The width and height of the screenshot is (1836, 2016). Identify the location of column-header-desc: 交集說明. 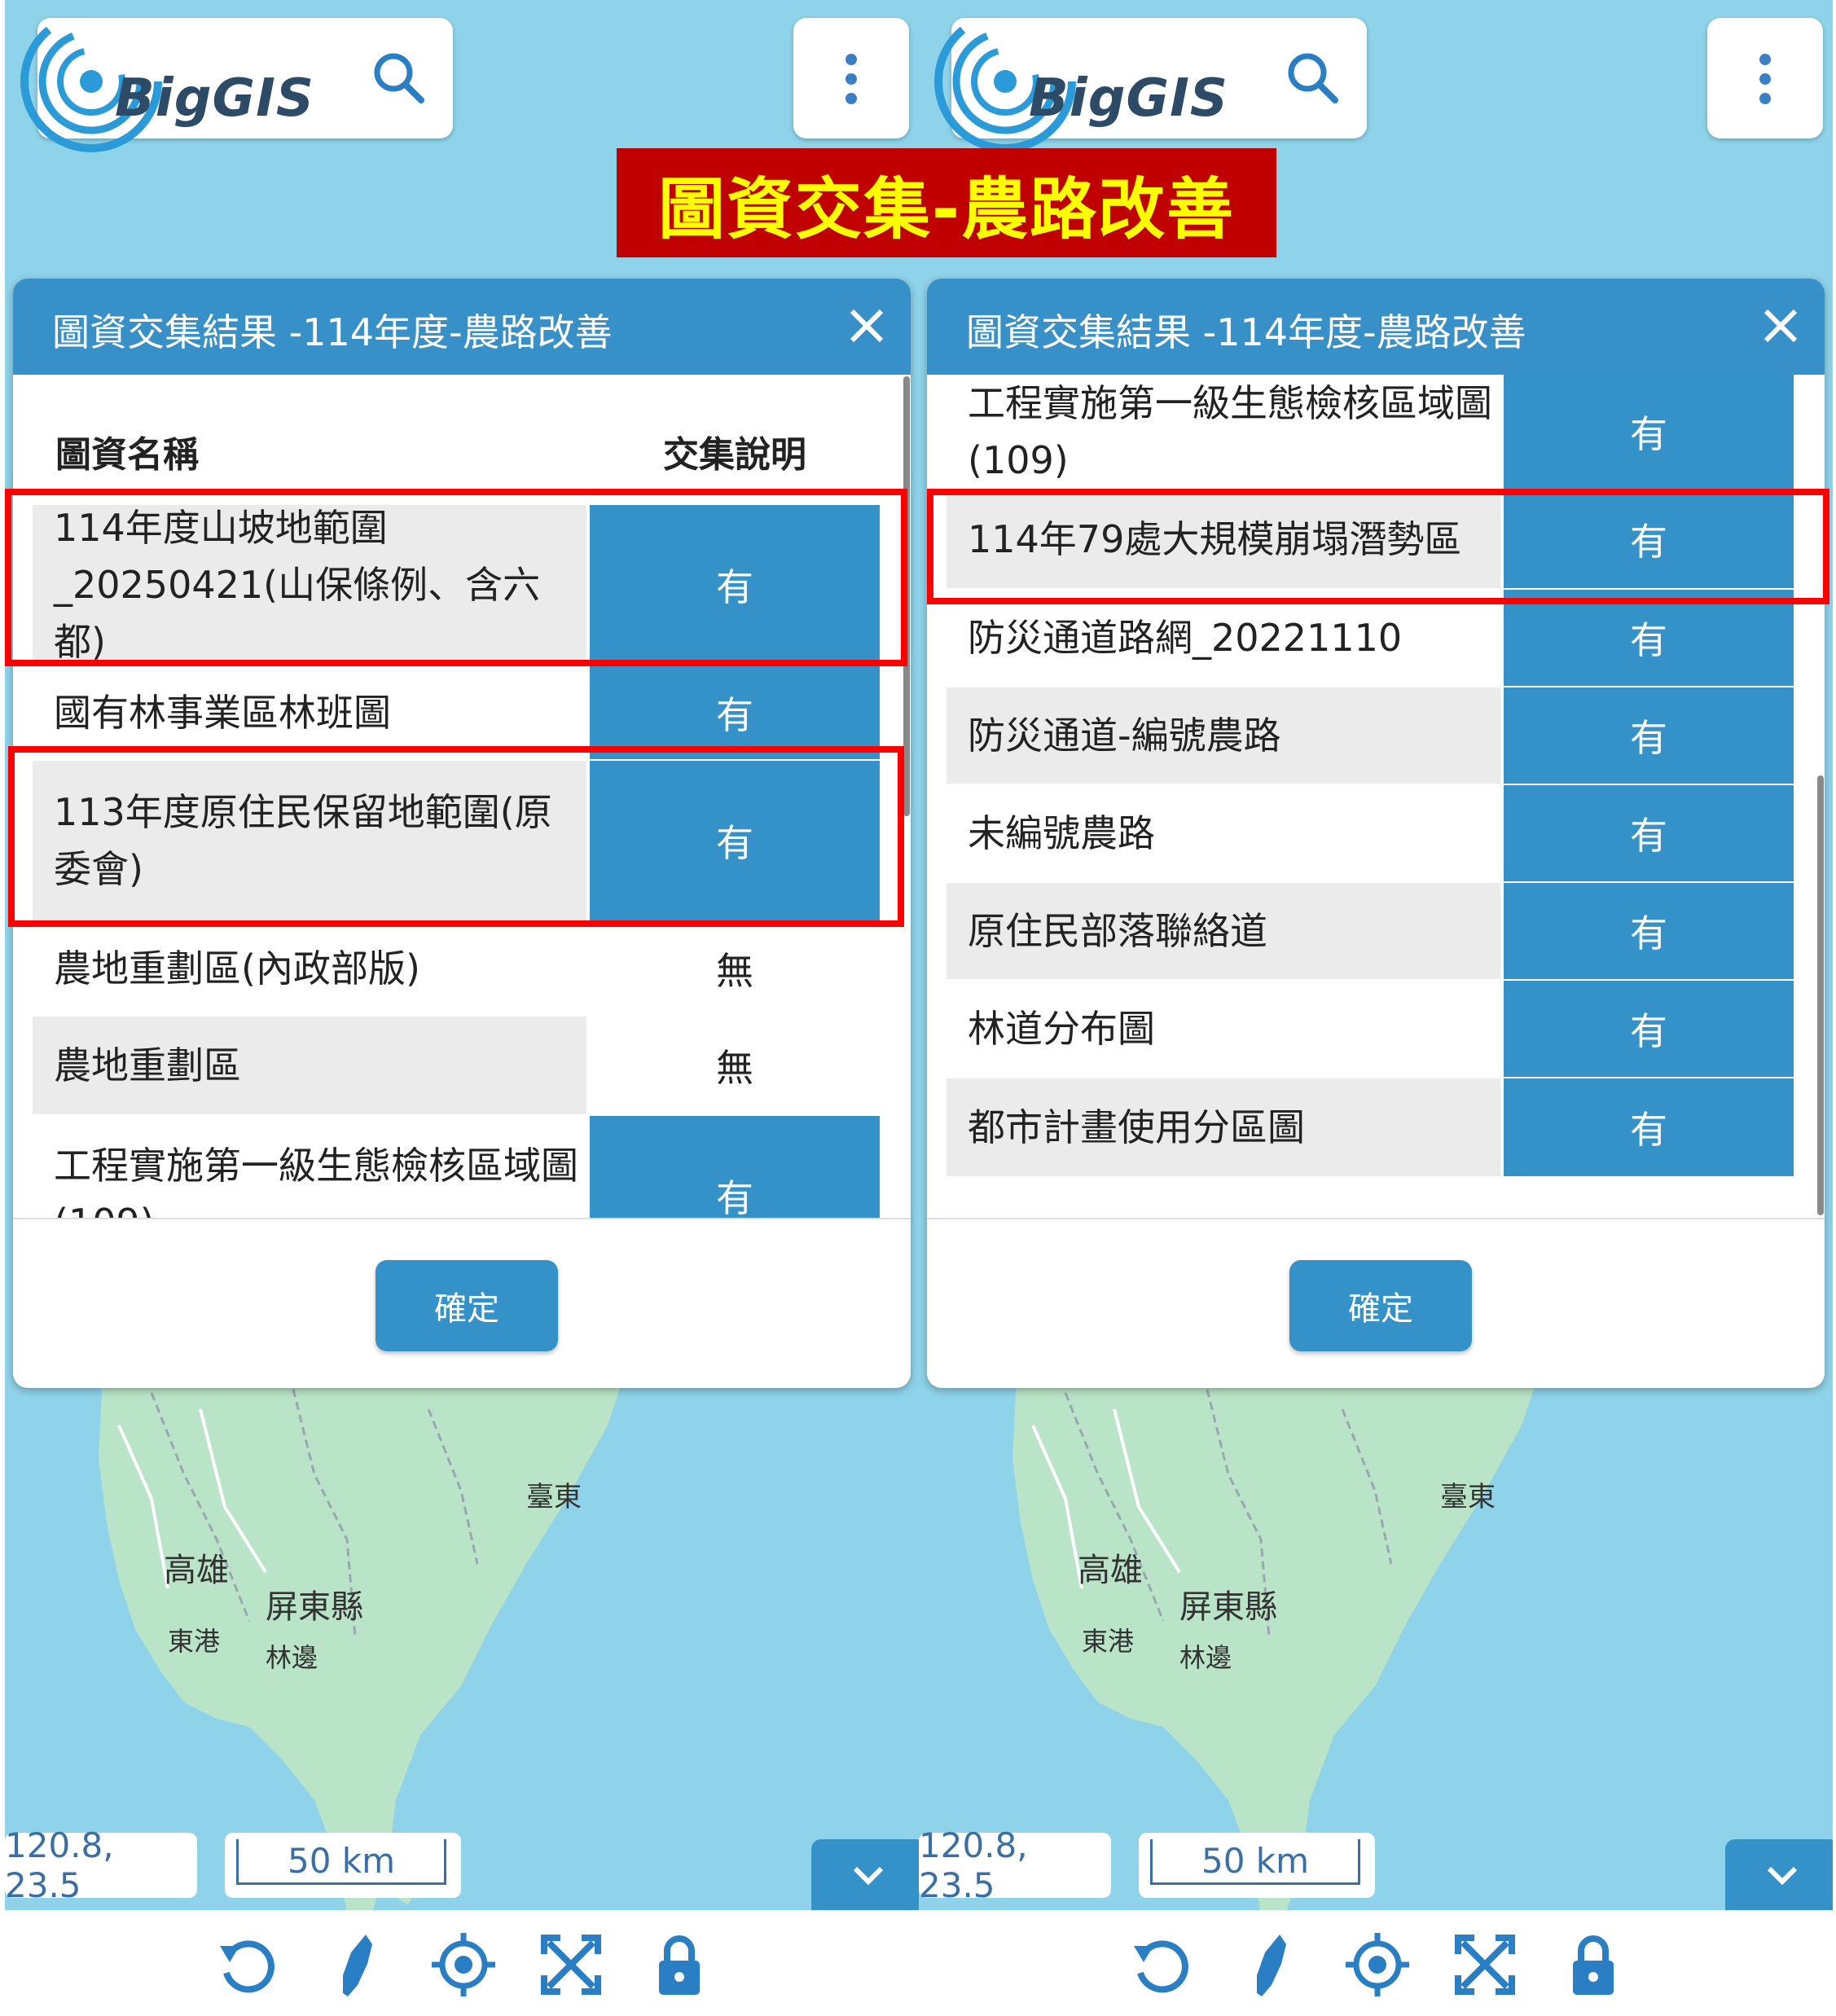
(734, 455).